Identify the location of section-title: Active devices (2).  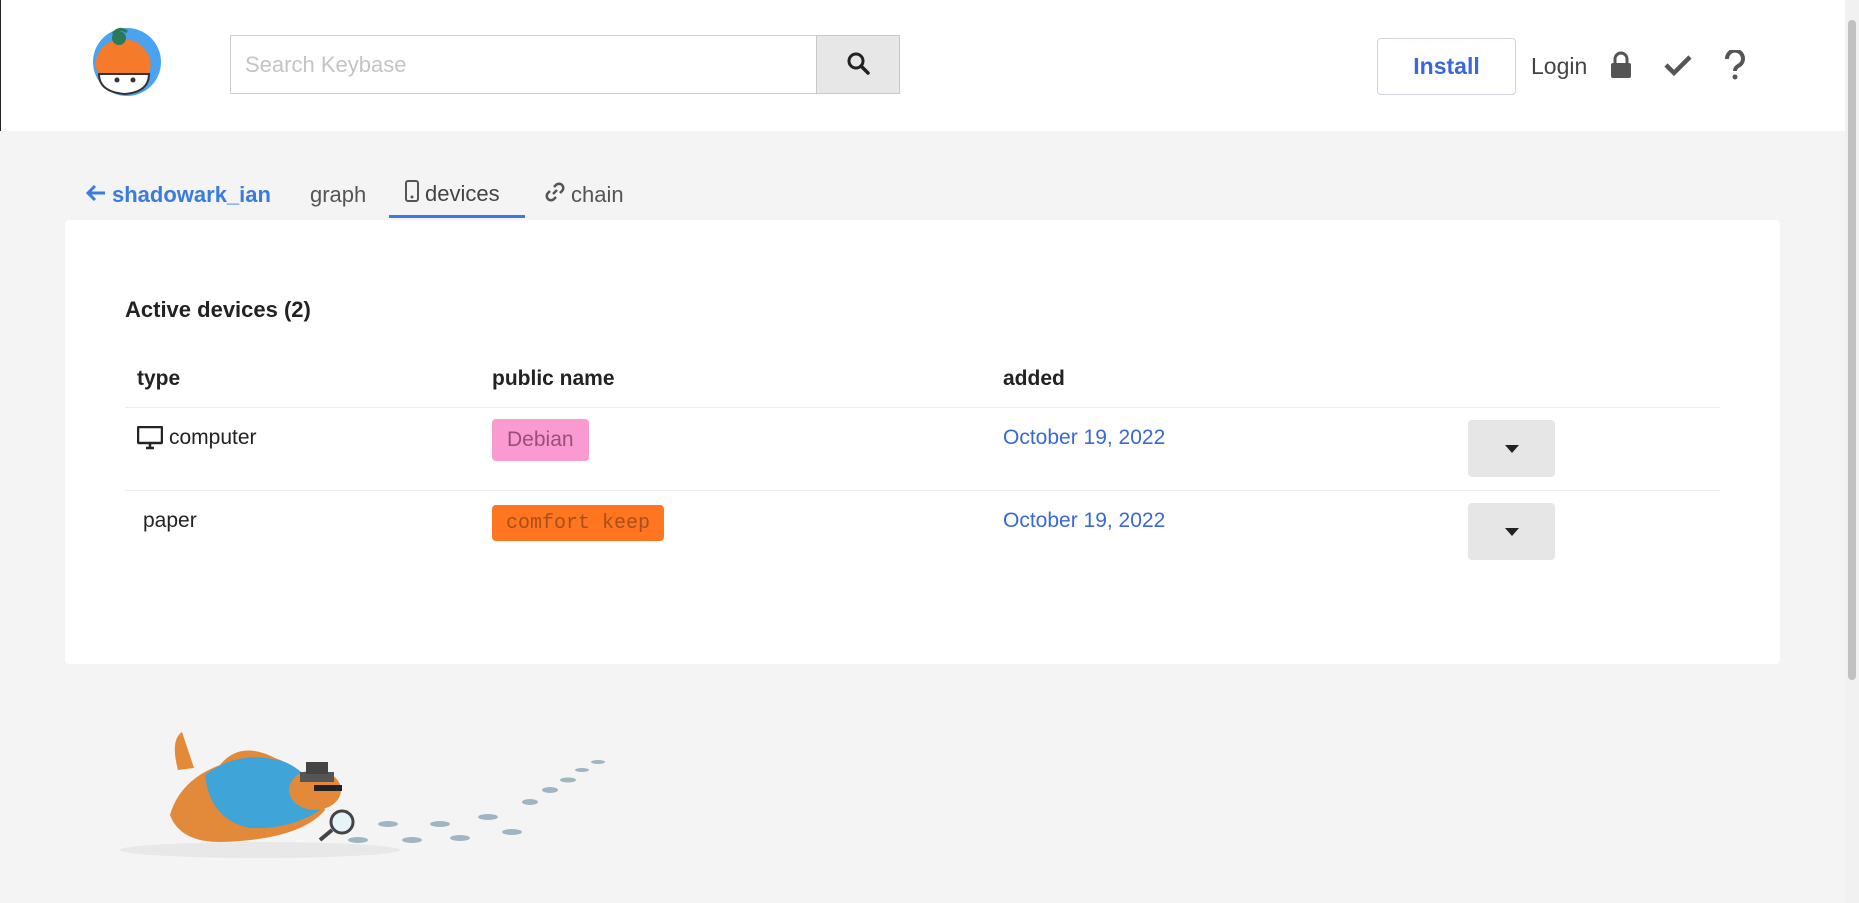
(218, 309).